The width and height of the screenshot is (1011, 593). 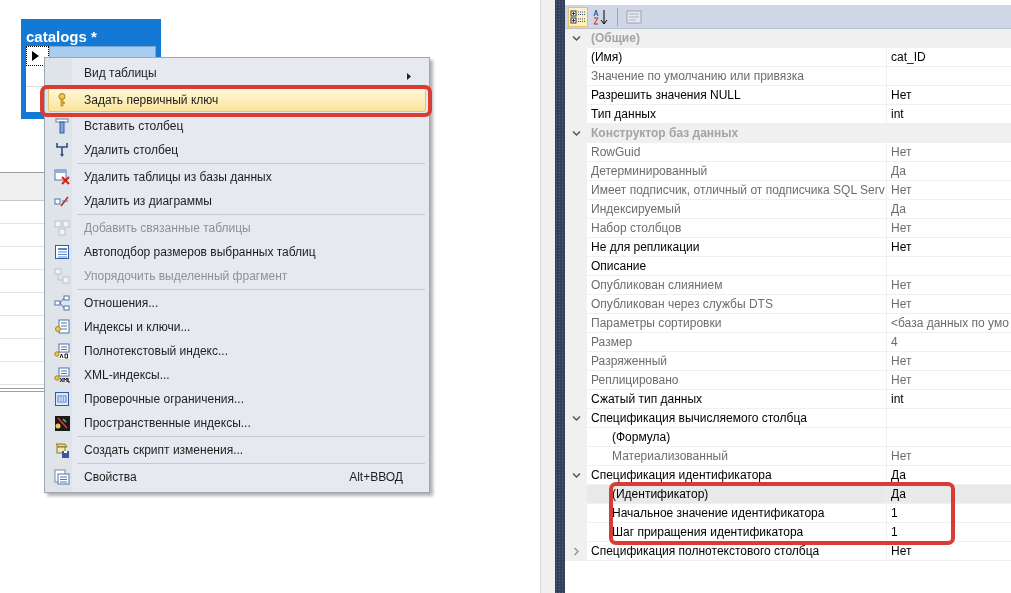 I want to click on table-title: catalogs *, so click(x=62, y=36).